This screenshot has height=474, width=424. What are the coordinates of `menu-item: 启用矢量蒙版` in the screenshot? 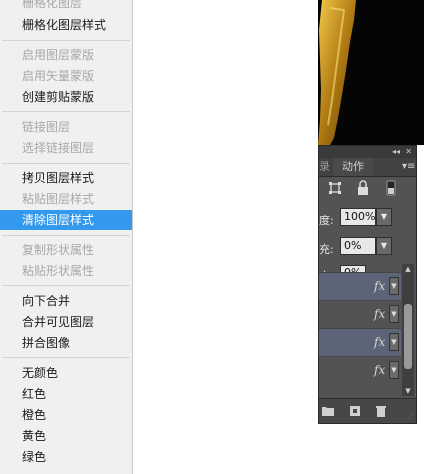 It's located at (58, 76).